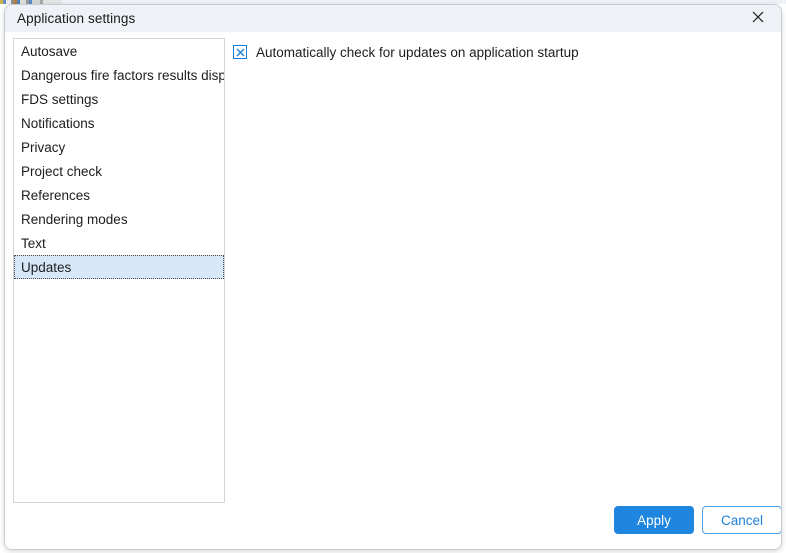 Image resolution: width=786 pixels, height=553 pixels. Describe the element at coordinates (33, 243) in the screenshot. I see `sidebar-item-label: Text` at that location.